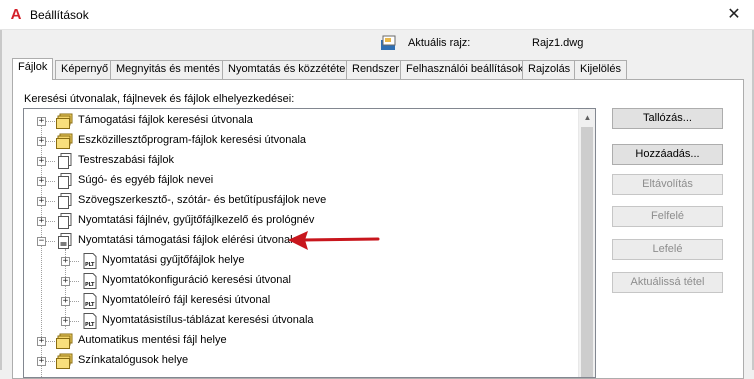 This screenshot has width=754, height=379. I want to click on tree-item: + Súgó- és egyéb fájlok nevei, so click(302, 181).